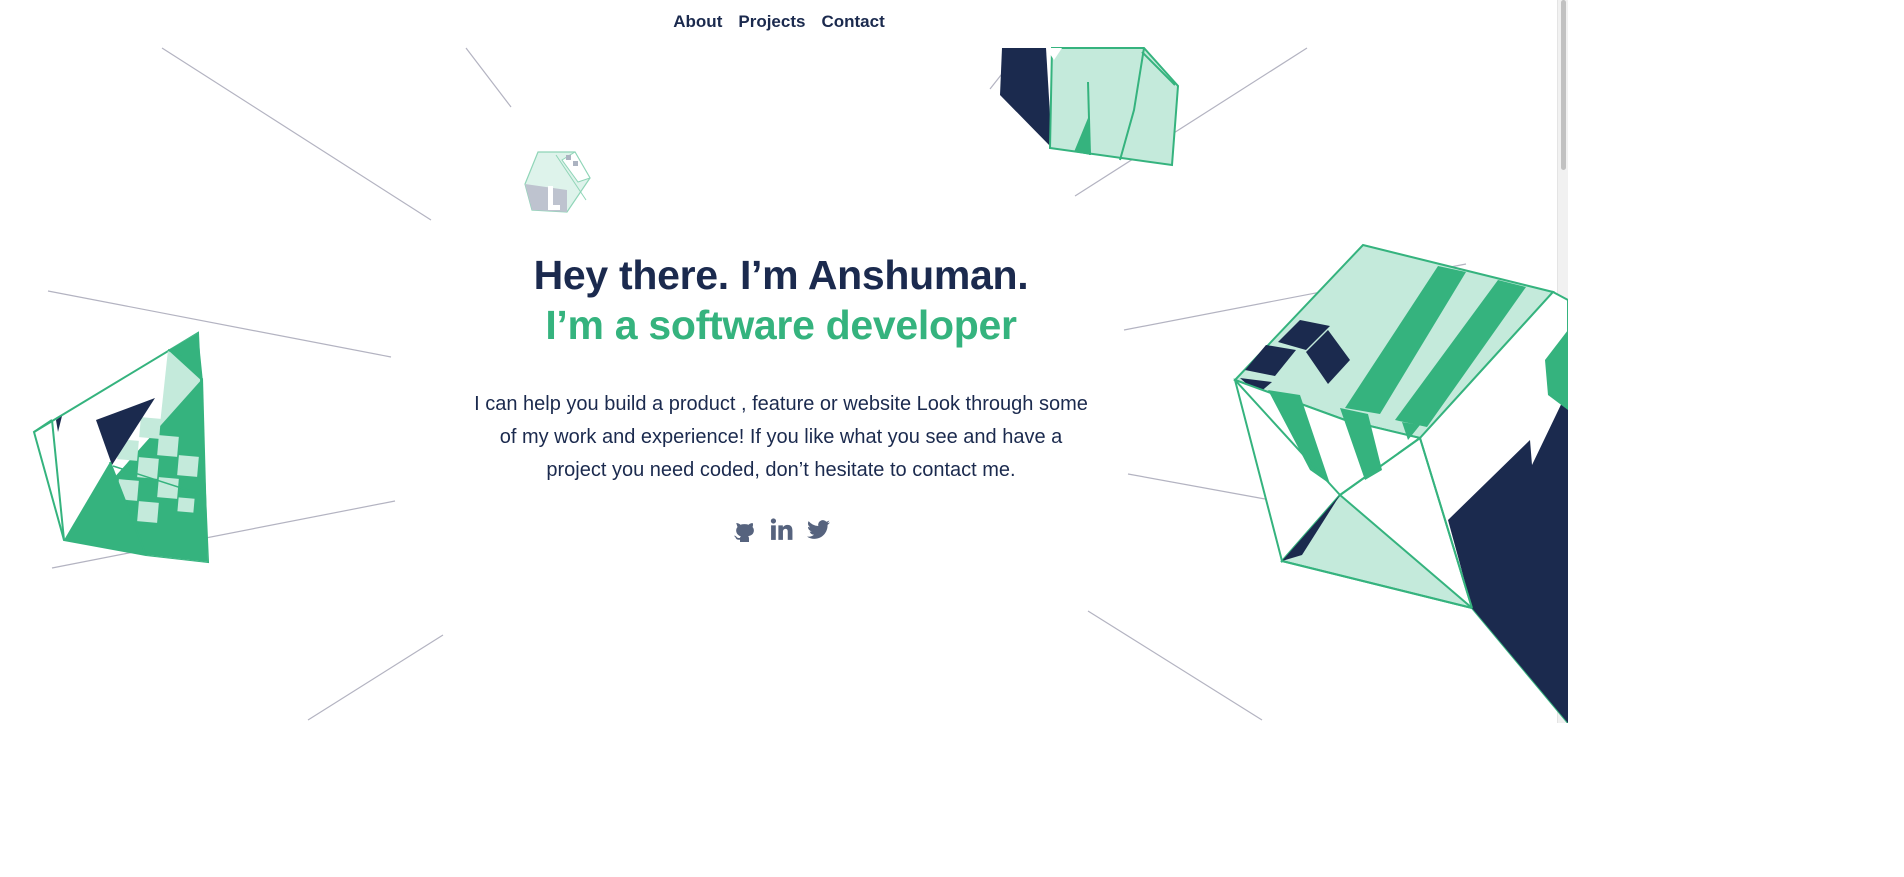  I want to click on linkedin-icon, so click(781, 529).